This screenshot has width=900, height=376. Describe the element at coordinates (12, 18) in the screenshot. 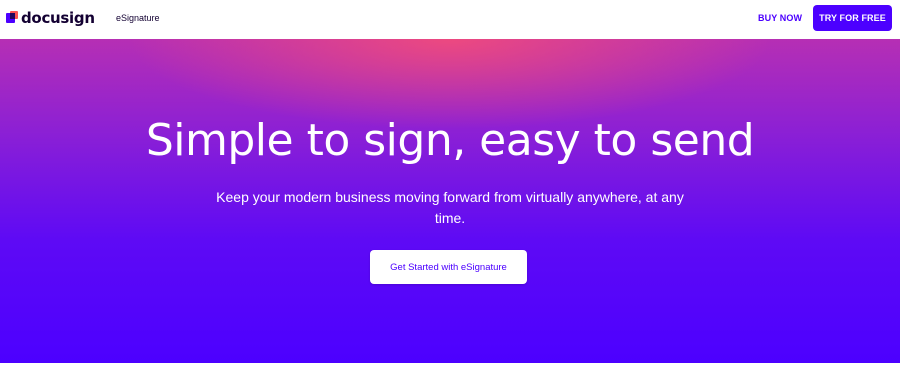

I see `docusign-logo-icon` at that location.